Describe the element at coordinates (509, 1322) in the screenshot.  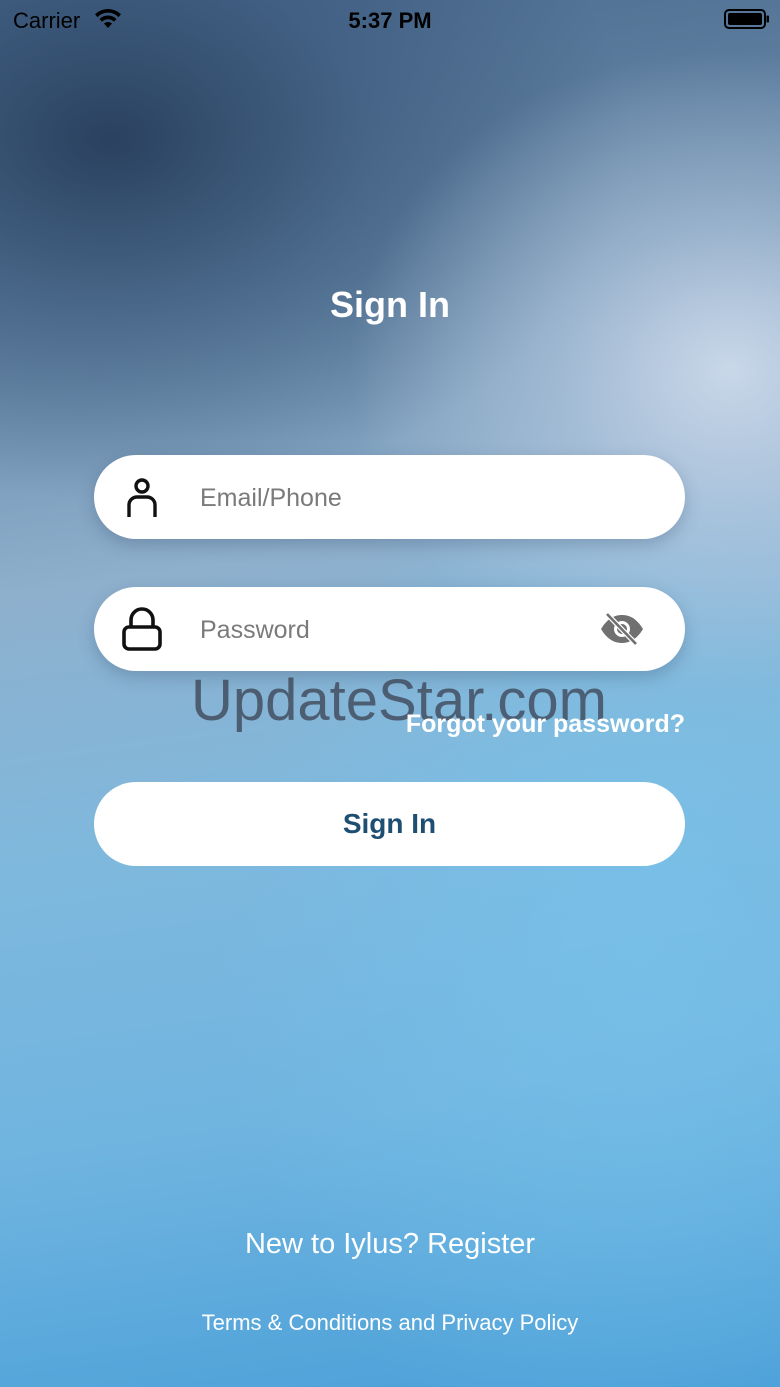
I see `privacy-link: Privacy Policy` at that location.